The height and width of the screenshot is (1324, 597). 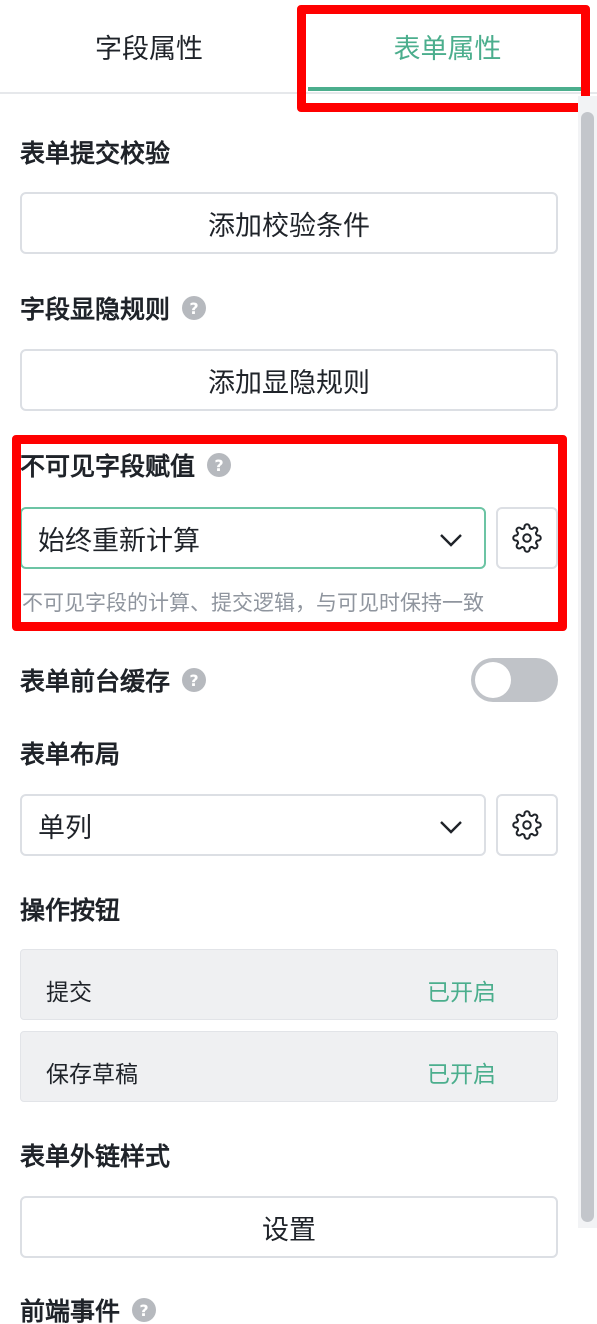 I want to click on section-title-text: 不可见字段赋值, so click(x=108, y=466).